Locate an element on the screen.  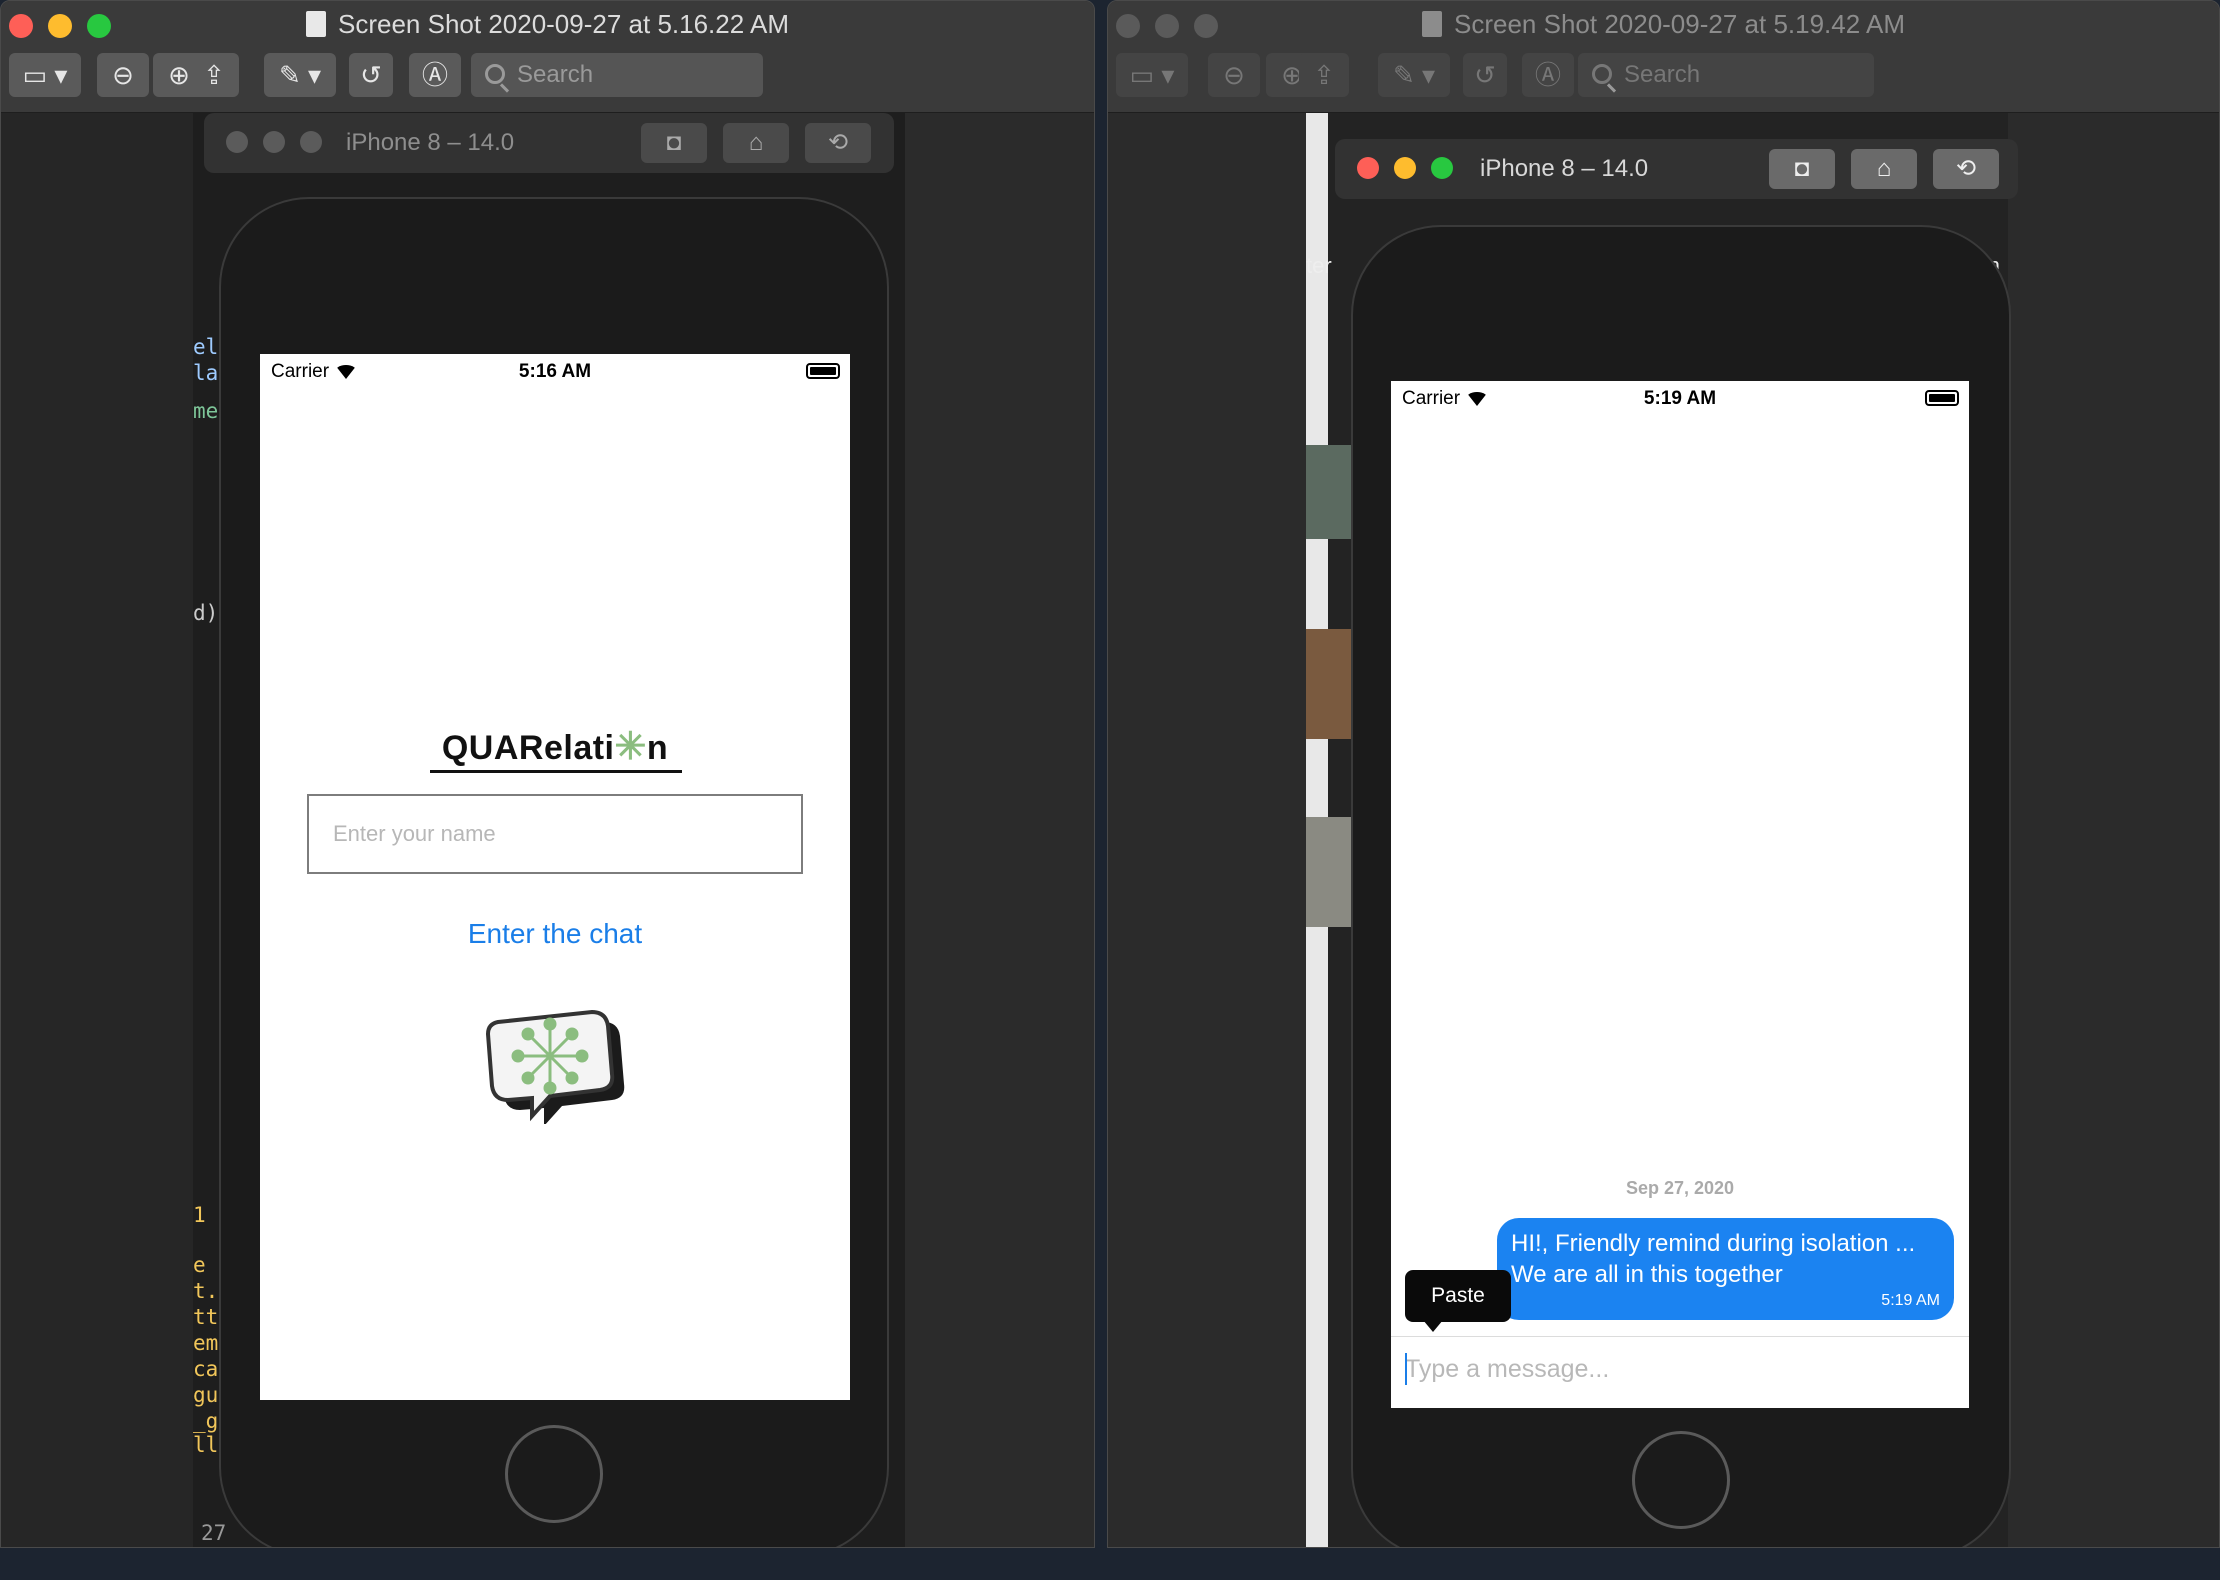
status-bar: Carrier 5:19 AM is located at coordinates (1680, 398).